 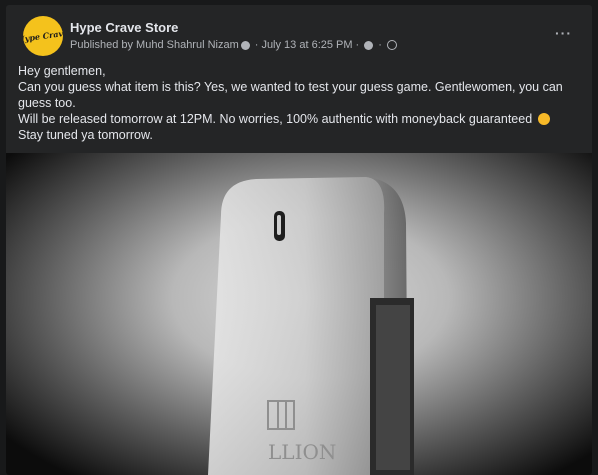 I want to click on info-icon, so click(x=245, y=45).